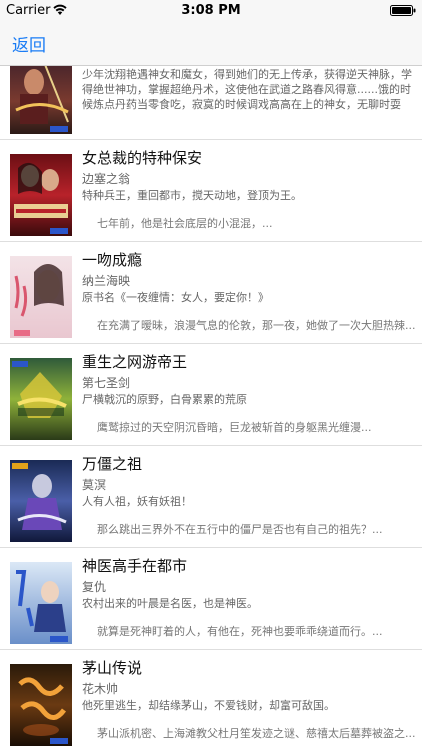  Describe the element at coordinates (29, 43) in the screenshot. I see `back-button: 返回` at that location.